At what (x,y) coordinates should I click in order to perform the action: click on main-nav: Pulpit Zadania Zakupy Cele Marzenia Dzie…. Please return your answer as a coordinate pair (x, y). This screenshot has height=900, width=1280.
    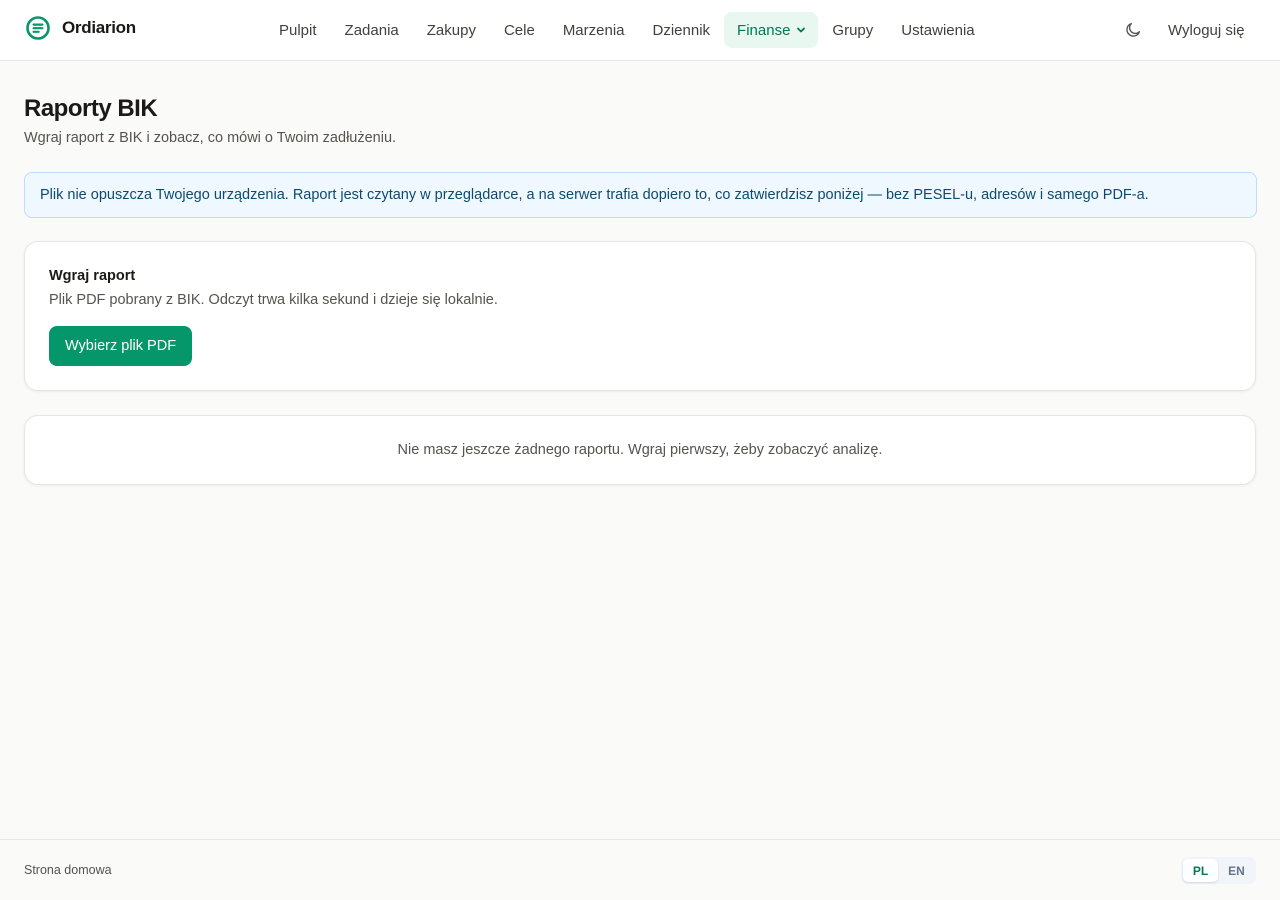
    Looking at the image, I should click on (627, 30).